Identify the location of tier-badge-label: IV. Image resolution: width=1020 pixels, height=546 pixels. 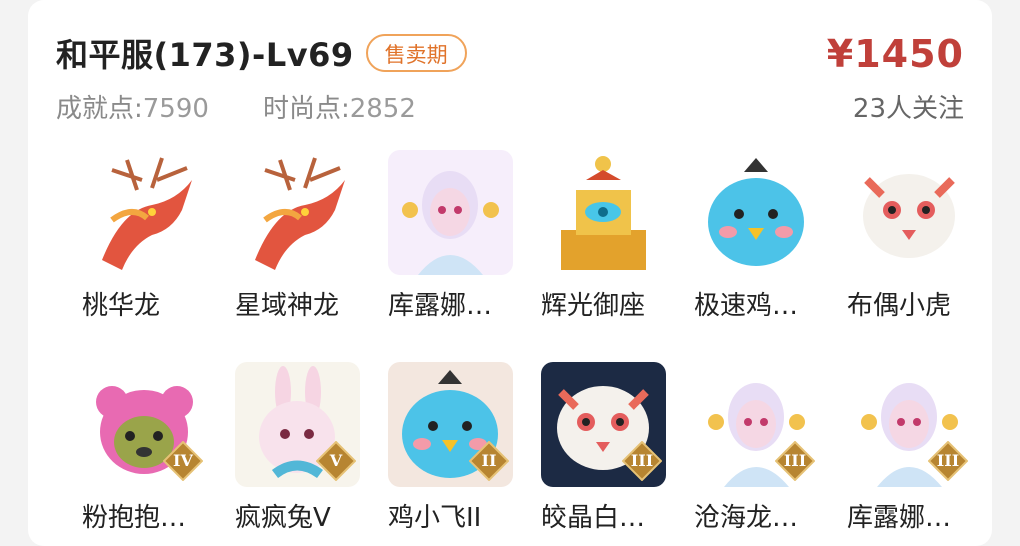
(183, 460).